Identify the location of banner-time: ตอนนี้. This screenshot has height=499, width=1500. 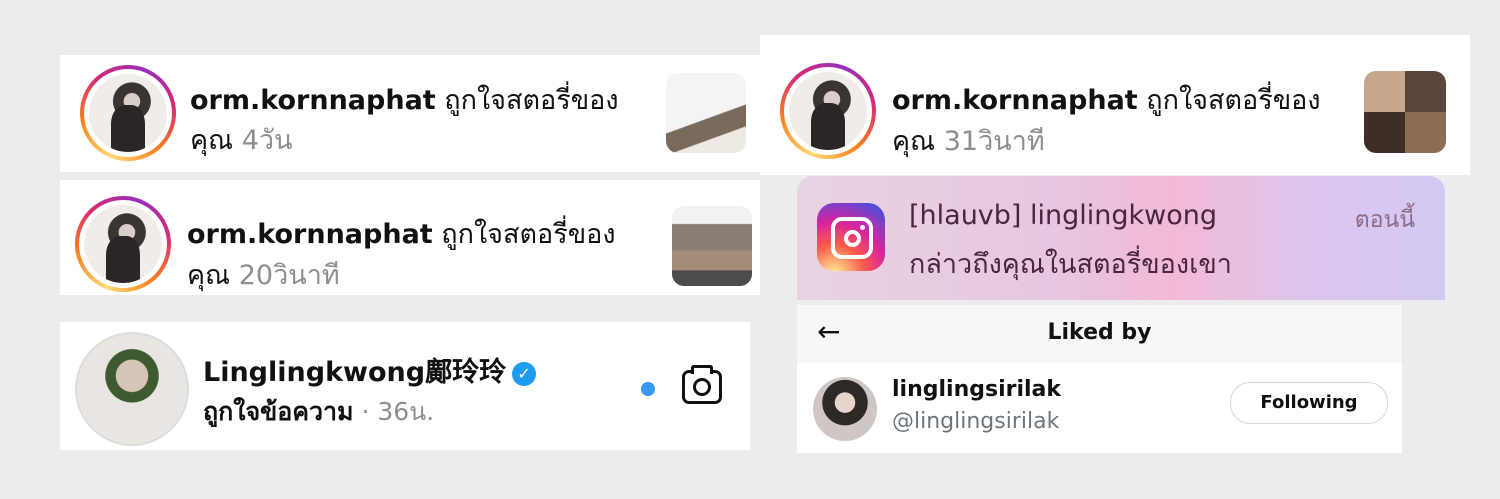
(1384, 220).